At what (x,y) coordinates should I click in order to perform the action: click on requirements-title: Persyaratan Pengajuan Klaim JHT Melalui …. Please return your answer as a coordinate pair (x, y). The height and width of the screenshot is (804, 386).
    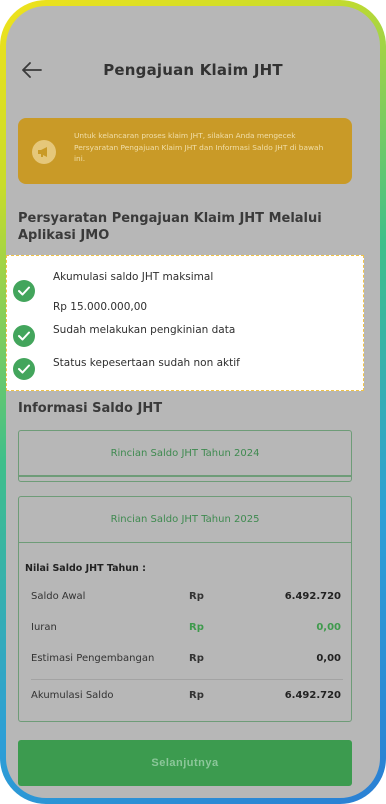
    Looking at the image, I should click on (170, 227).